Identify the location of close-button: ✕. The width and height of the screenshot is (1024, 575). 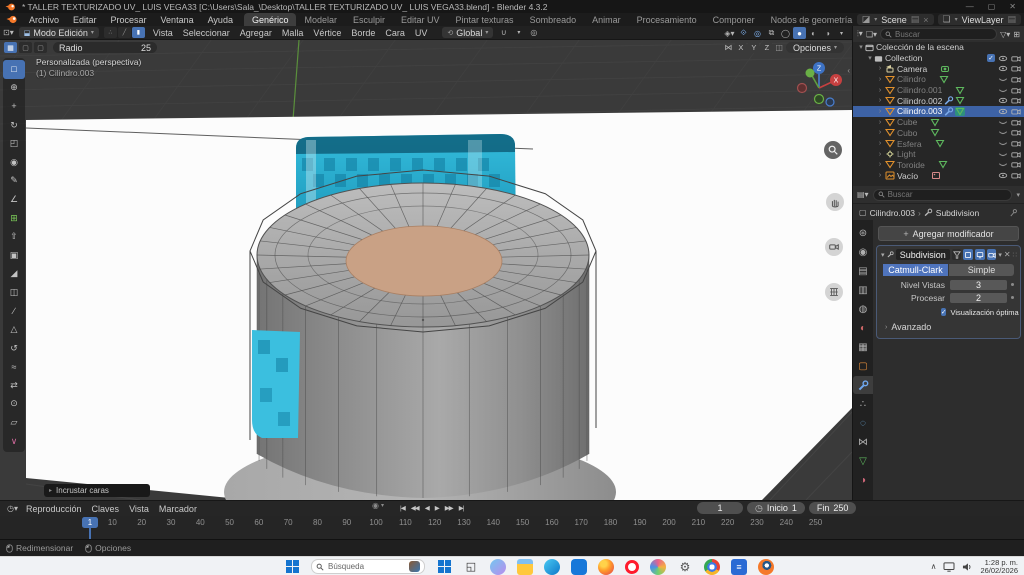
(1012, 6).